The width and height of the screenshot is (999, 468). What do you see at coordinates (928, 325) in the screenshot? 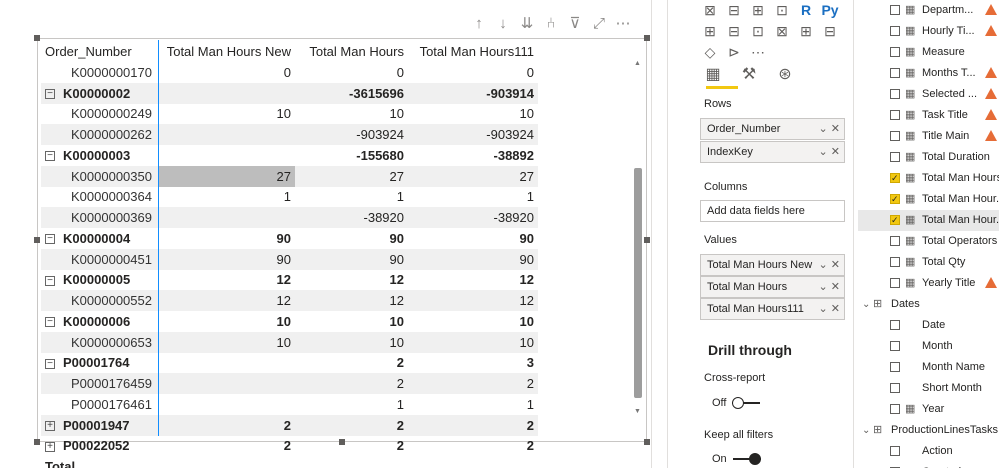
I see `field-item: Date` at bounding box center [928, 325].